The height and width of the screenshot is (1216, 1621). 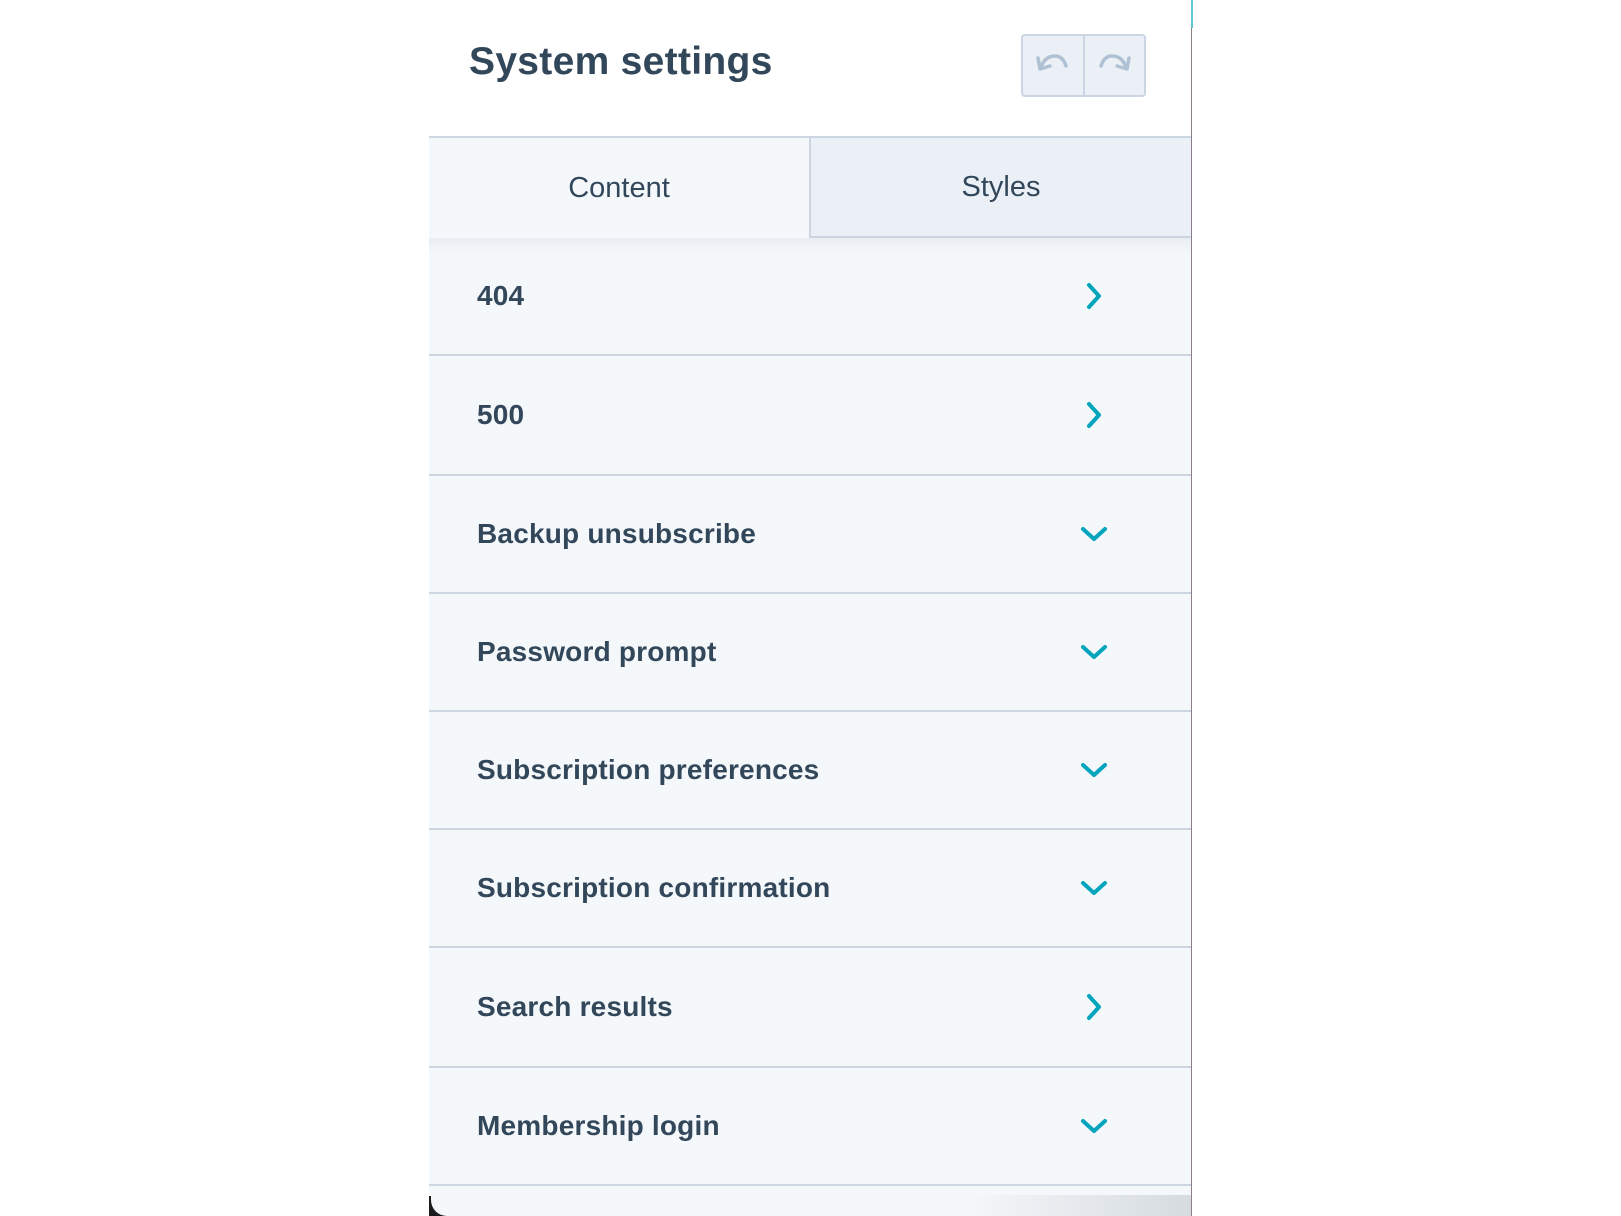 I want to click on undo-button, so click(x=1053, y=65).